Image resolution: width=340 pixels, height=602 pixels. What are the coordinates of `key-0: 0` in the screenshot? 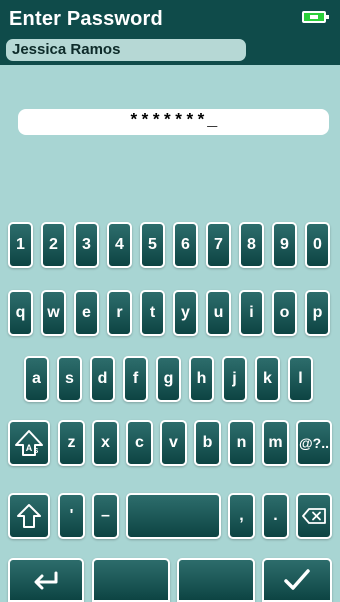 It's located at (317, 245).